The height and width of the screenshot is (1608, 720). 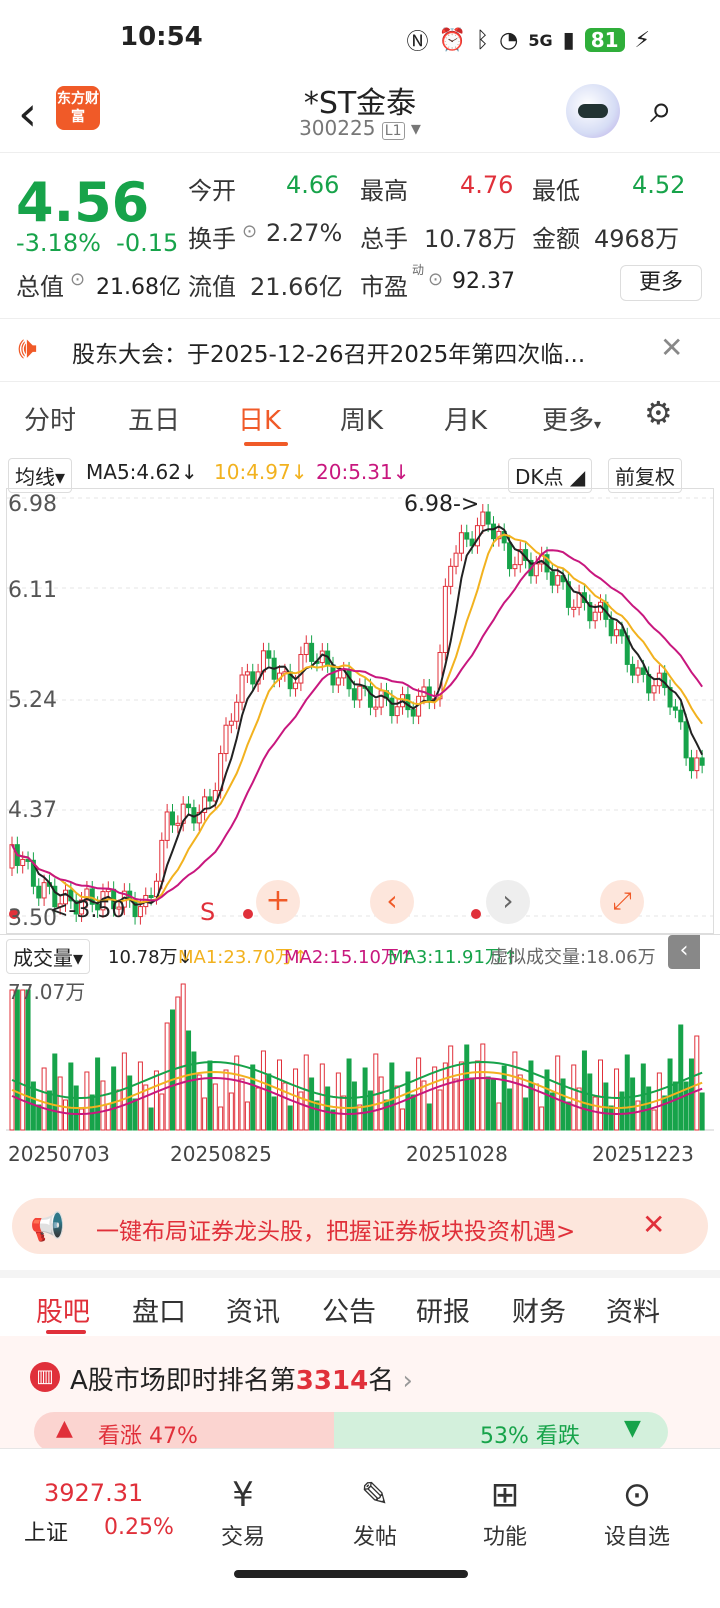 What do you see at coordinates (540, 40) in the screenshot?
I see `network-label: 5G` at bounding box center [540, 40].